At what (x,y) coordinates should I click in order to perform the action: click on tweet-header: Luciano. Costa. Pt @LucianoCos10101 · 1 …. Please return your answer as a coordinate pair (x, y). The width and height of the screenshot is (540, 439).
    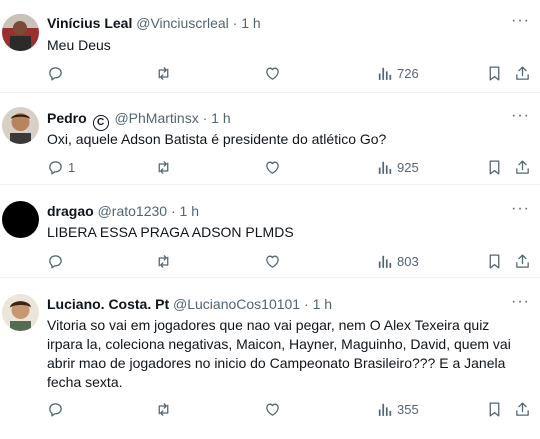
    Looking at the image, I should click on (189, 304).